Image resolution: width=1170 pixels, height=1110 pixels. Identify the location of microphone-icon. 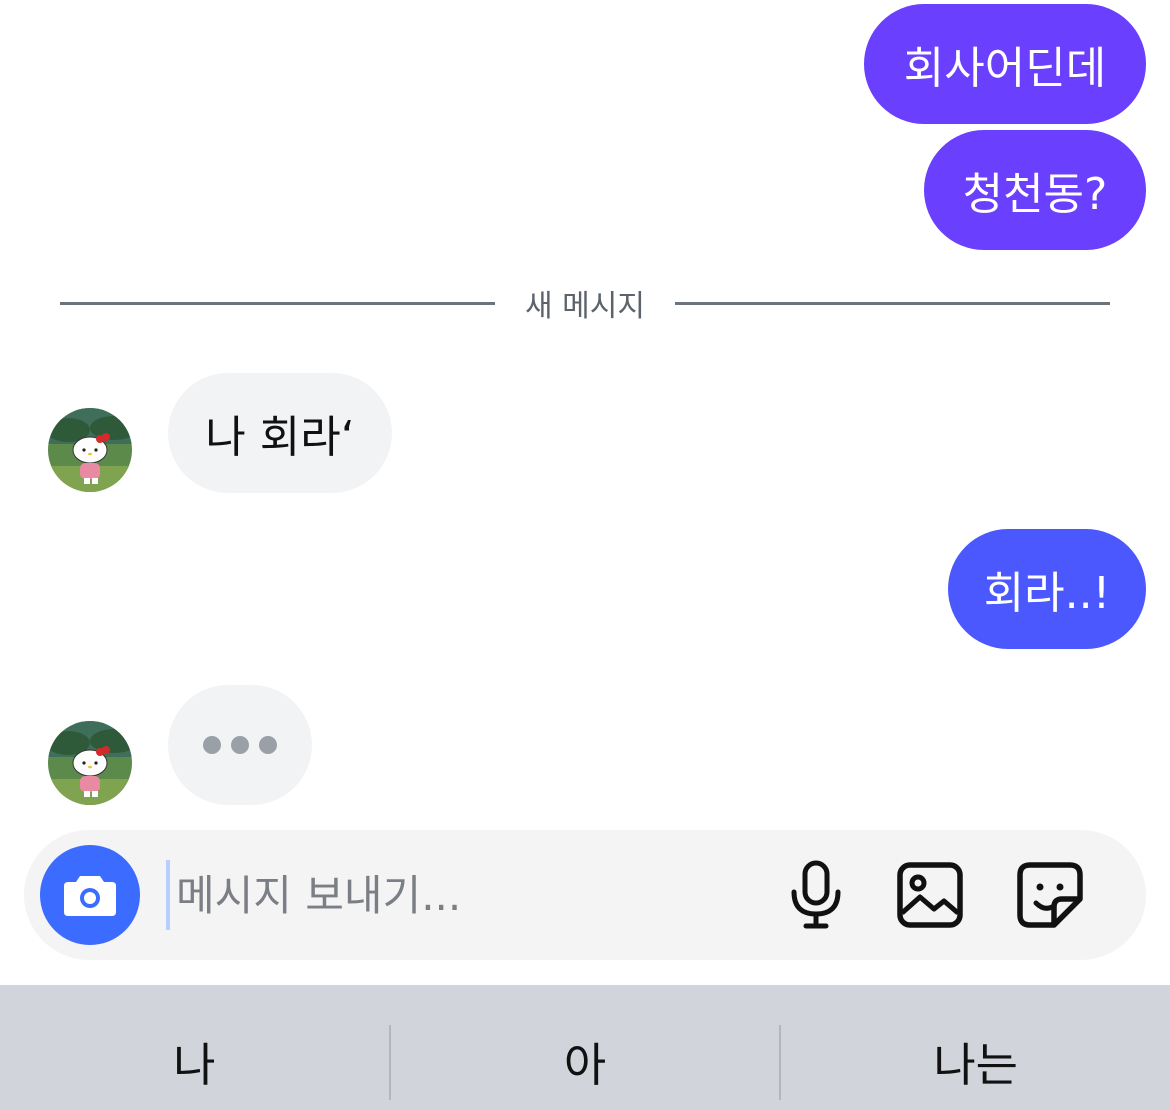
(816, 894).